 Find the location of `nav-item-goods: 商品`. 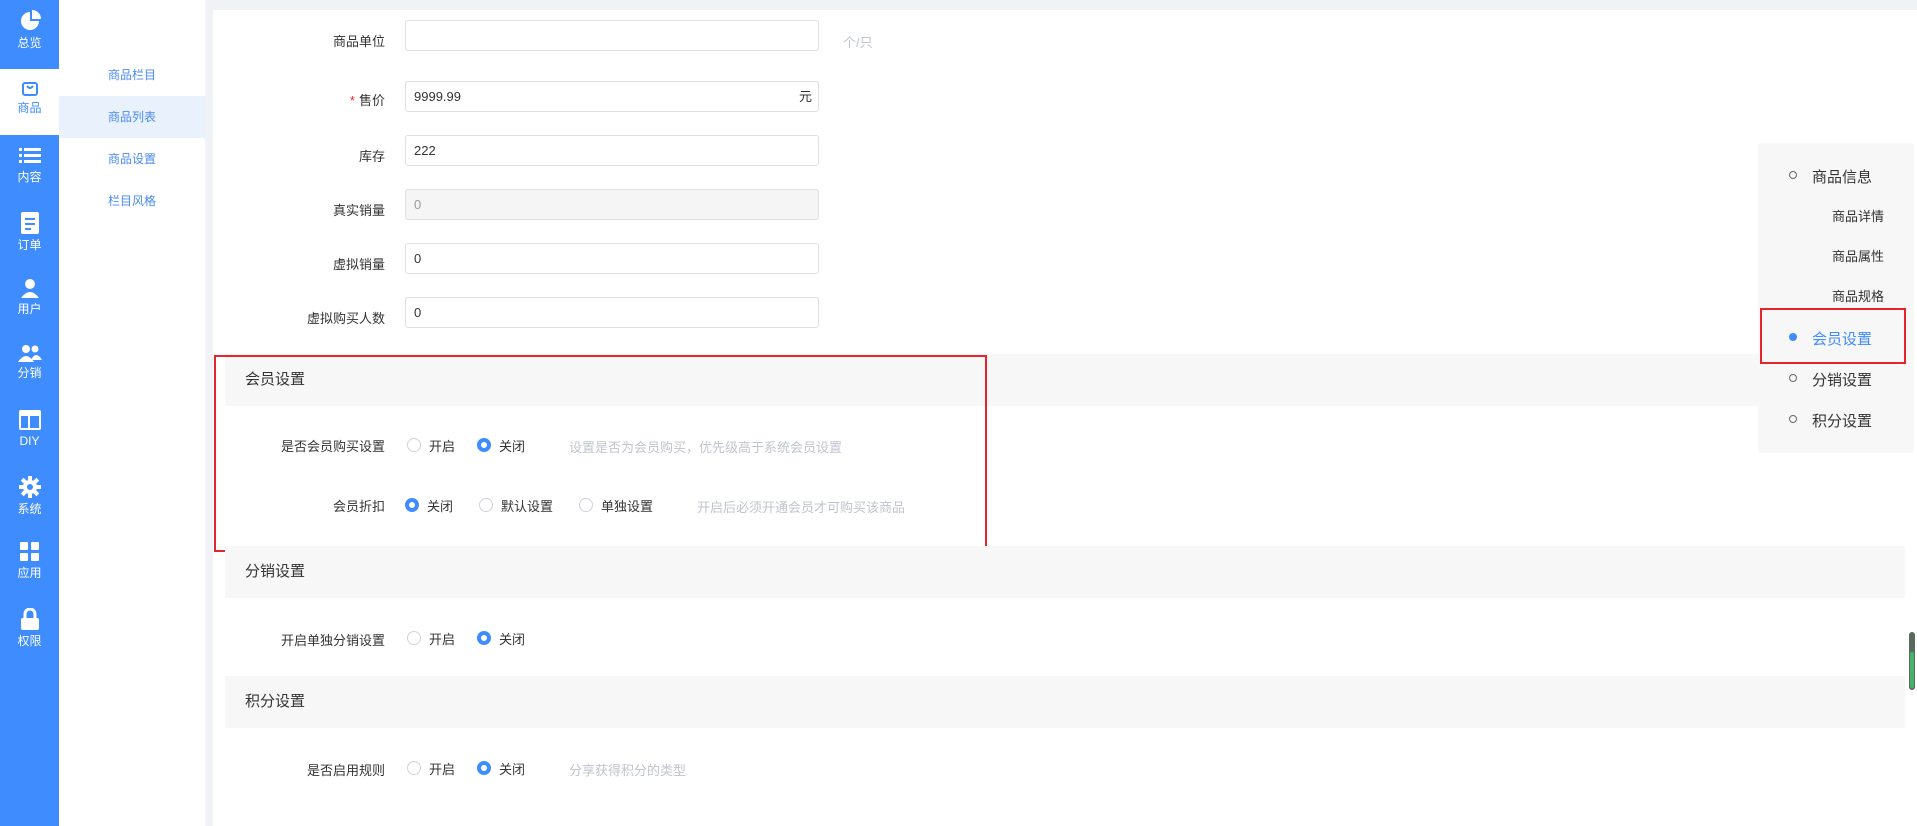

nav-item-goods: 商品 is located at coordinates (29, 102).